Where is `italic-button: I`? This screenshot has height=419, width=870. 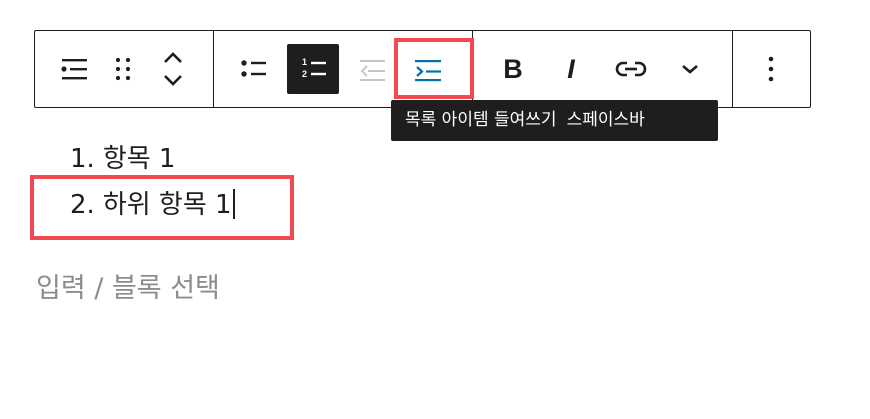
italic-button: I is located at coordinates (571, 69).